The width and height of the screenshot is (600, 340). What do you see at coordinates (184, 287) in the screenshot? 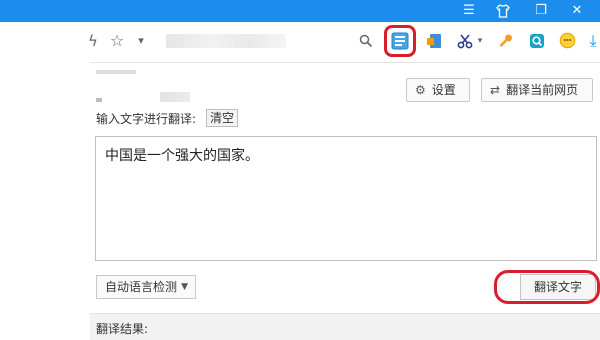
I see `chevron-down-icon: ▼` at bounding box center [184, 287].